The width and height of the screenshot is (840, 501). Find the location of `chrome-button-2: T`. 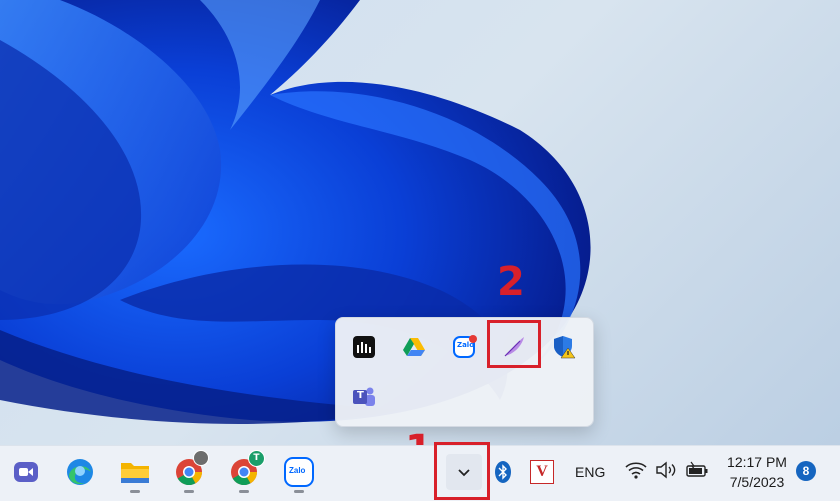

chrome-button-2: T is located at coordinates (245, 471).